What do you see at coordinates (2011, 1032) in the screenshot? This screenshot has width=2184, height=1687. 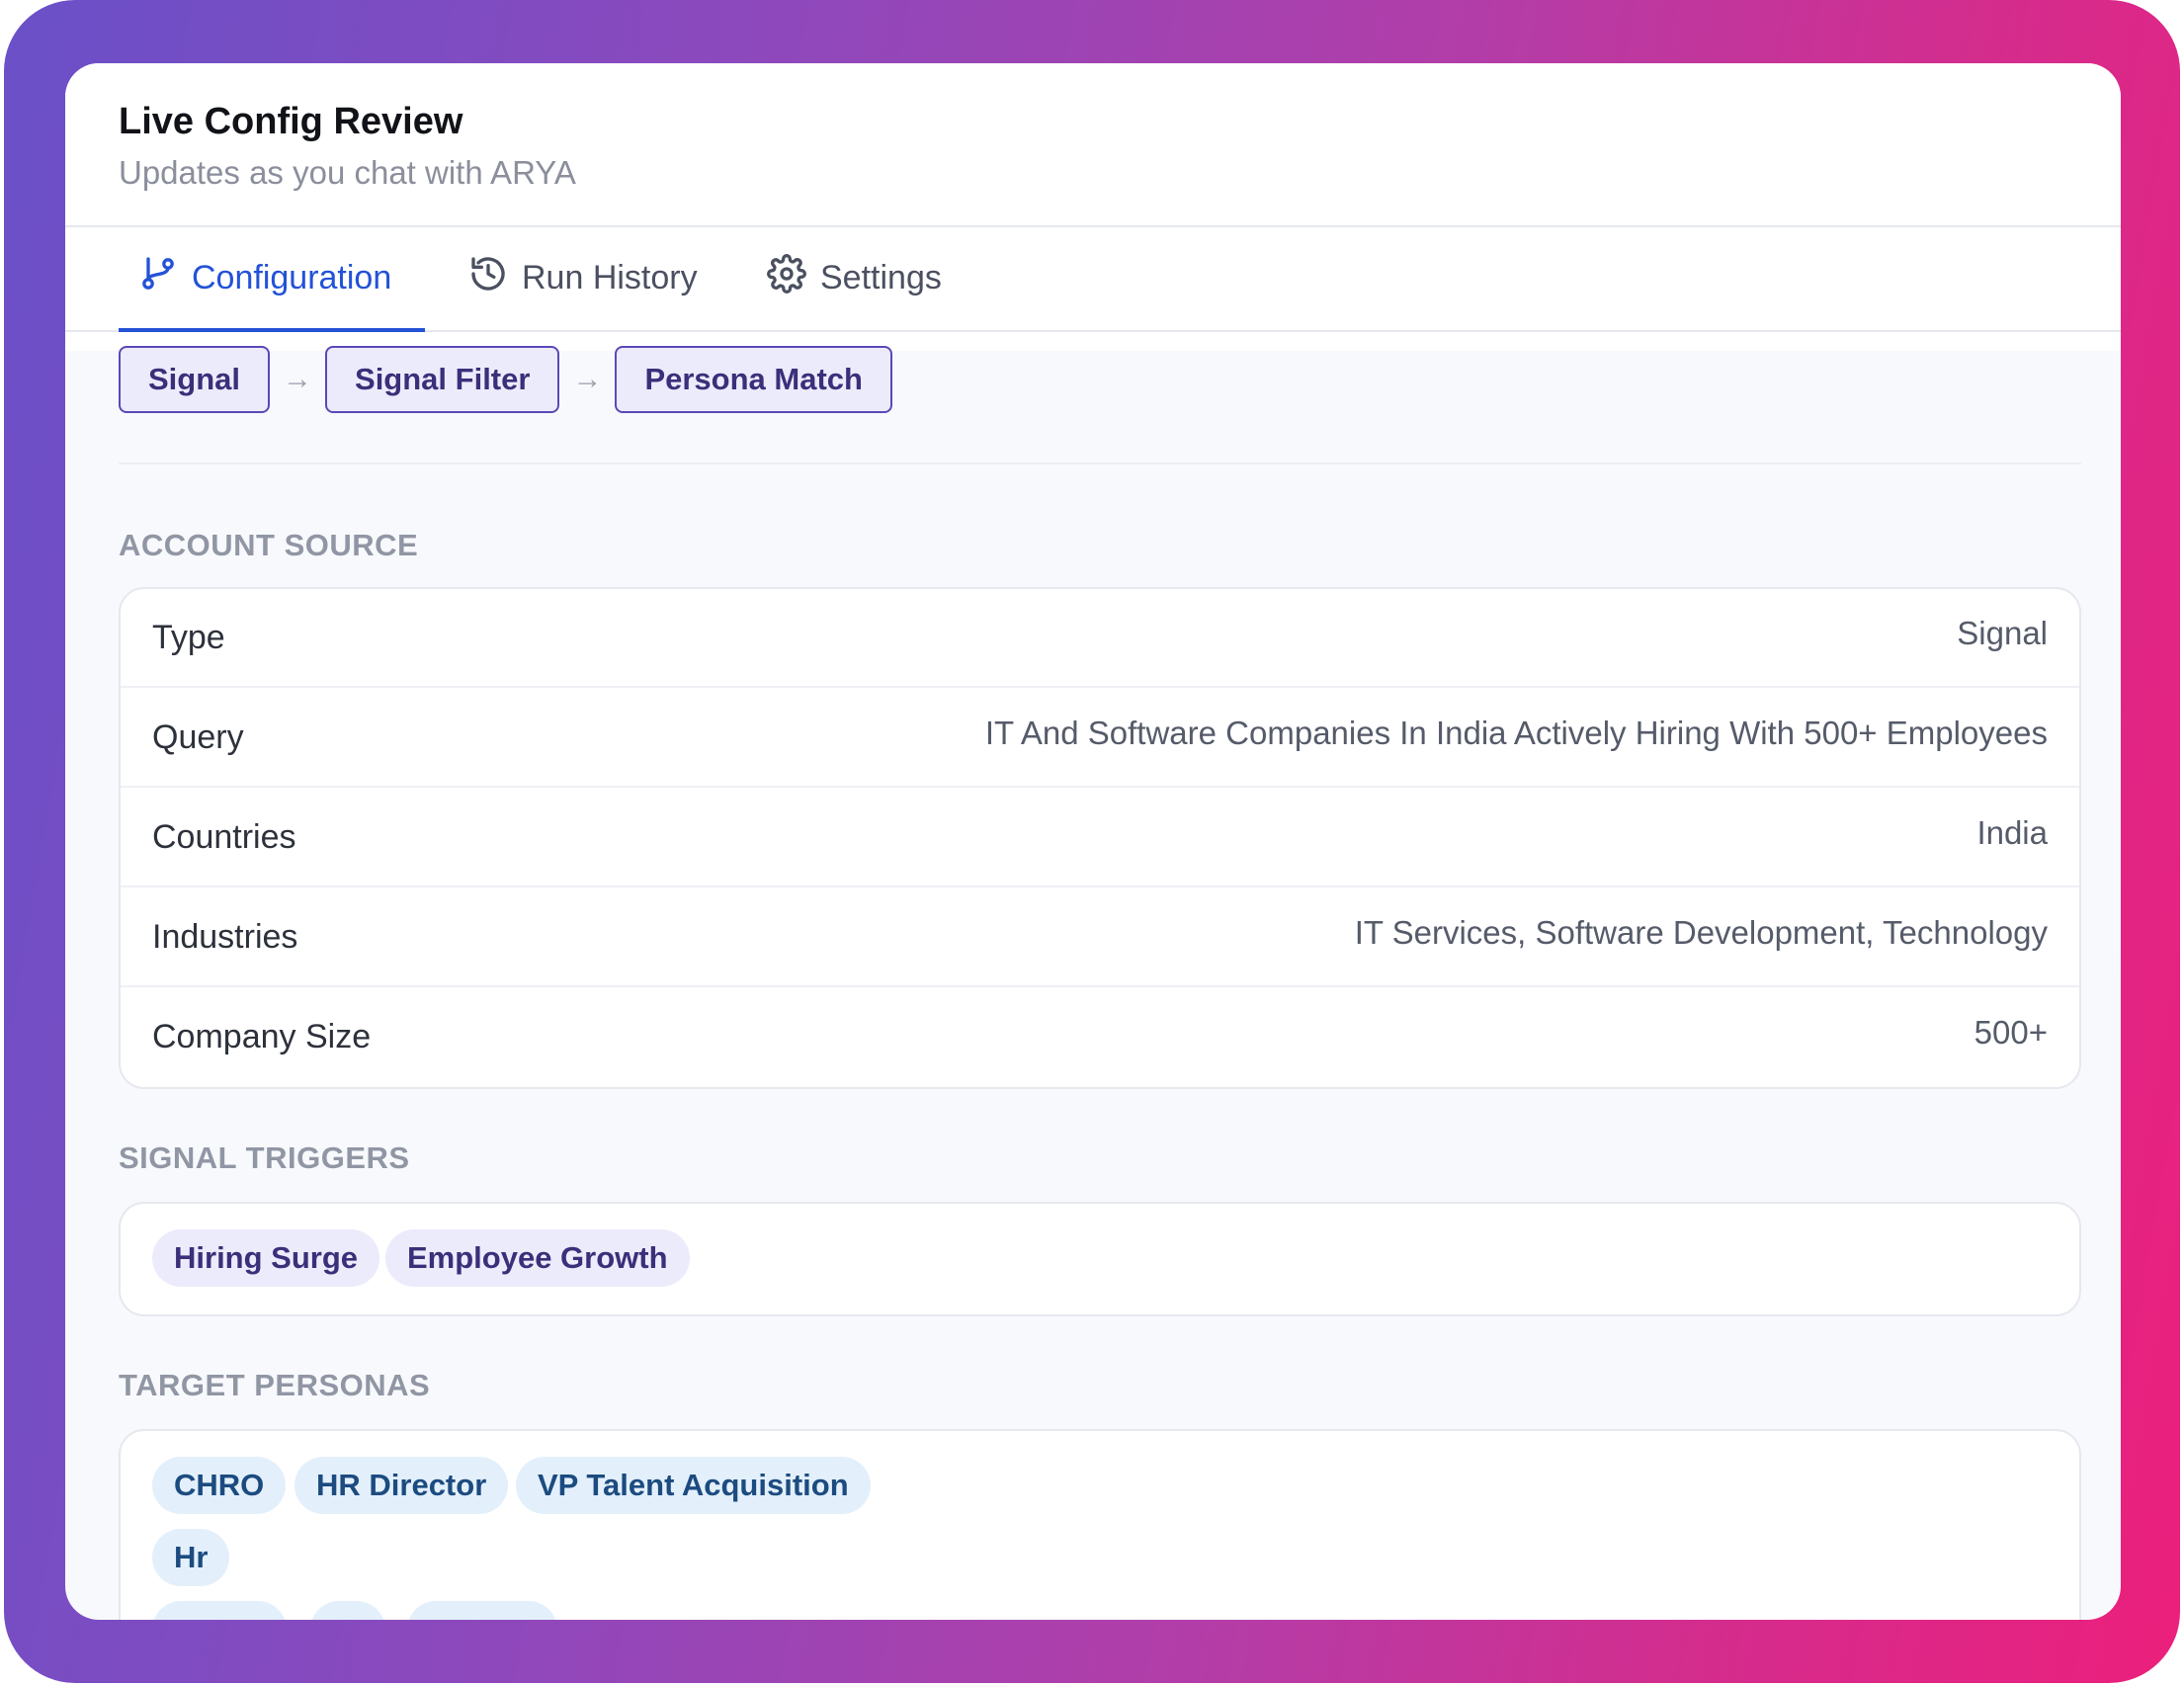 I see `row-value: 500+` at bounding box center [2011, 1032].